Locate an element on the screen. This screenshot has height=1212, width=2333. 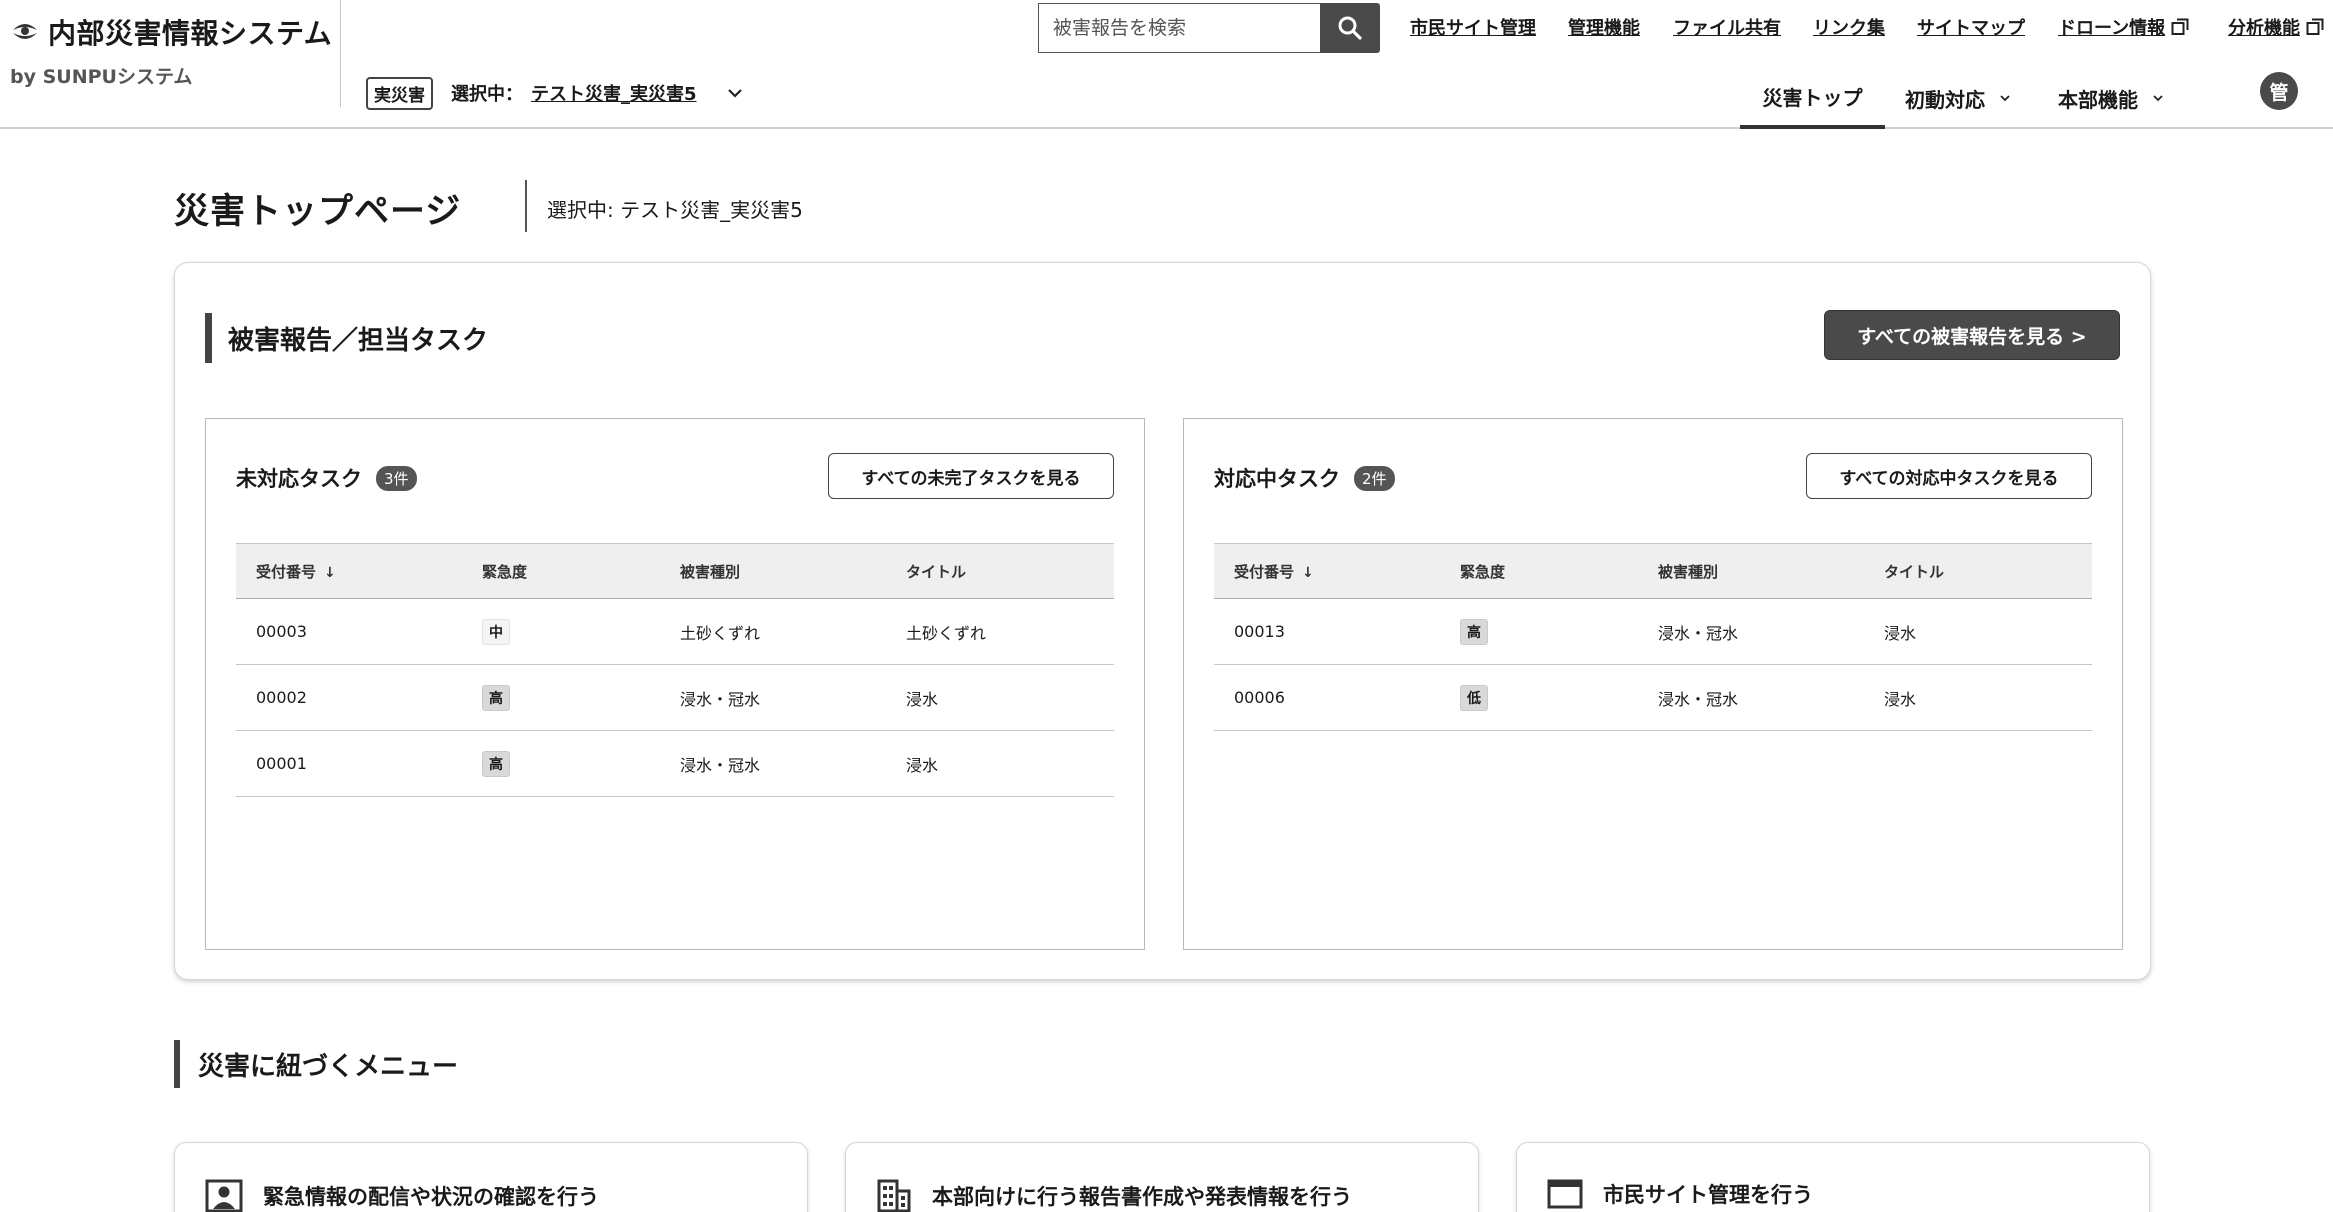
disaster-type-tag: 実災害 is located at coordinates (399, 93).